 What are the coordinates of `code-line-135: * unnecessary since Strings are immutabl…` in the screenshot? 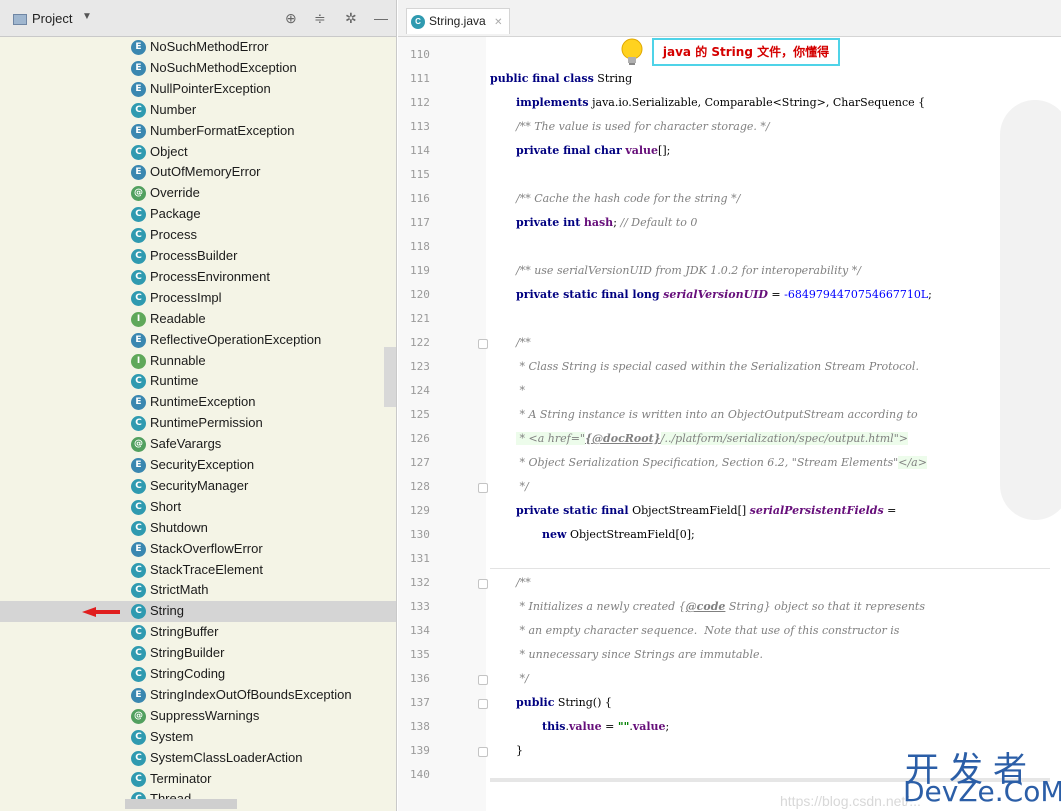 It's located at (639, 654).